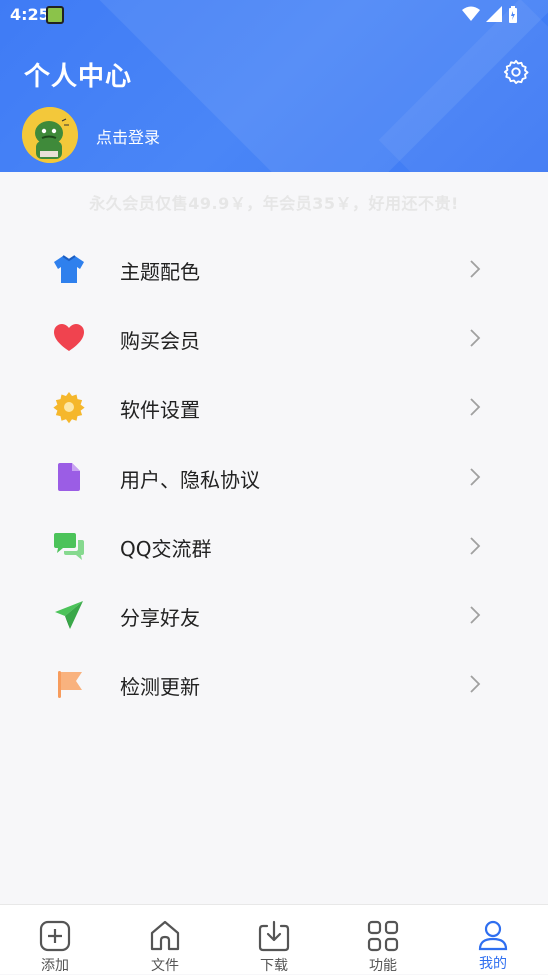 Image resolution: width=548 pixels, height=975 pixels. What do you see at coordinates (274, 614) in the screenshot?
I see `menu-item-share-friends: 分享好友` at bounding box center [274, 614].